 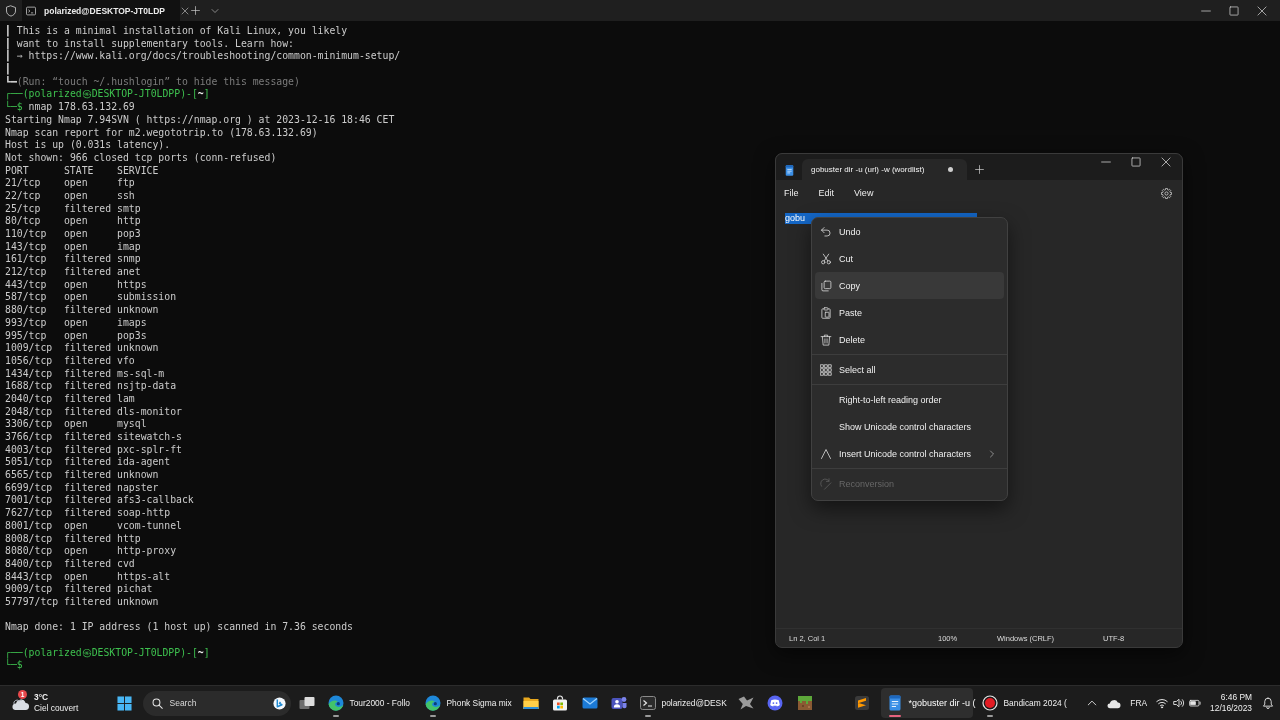 What do you see at coordinates (1092, 703) in the screenshot?
I see `chevron-up-icon` at bounding box center [1092, 703].